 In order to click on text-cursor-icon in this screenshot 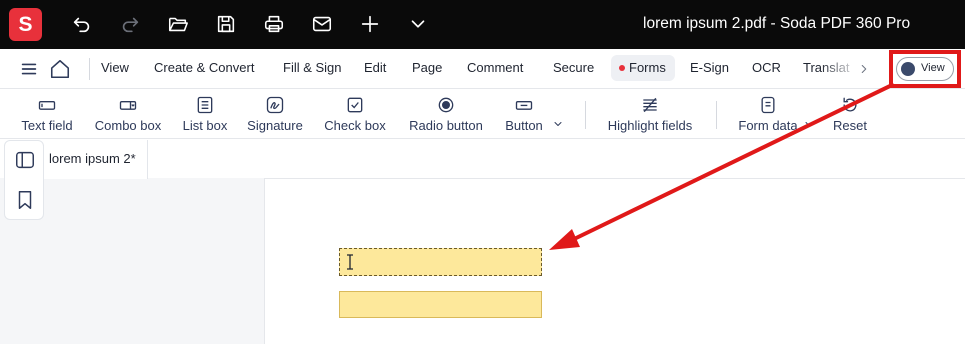, I will do `click(350, 262)`.